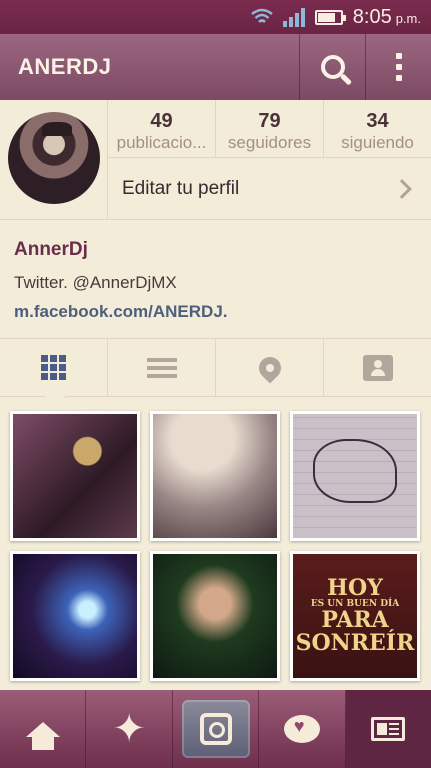 Image resolution: width=431 pixels, height=768 pixels. I want to click on photo-thumbnail: HOY ES UN BUEN DÍA PARA SONREÍR, so click(355, 616).